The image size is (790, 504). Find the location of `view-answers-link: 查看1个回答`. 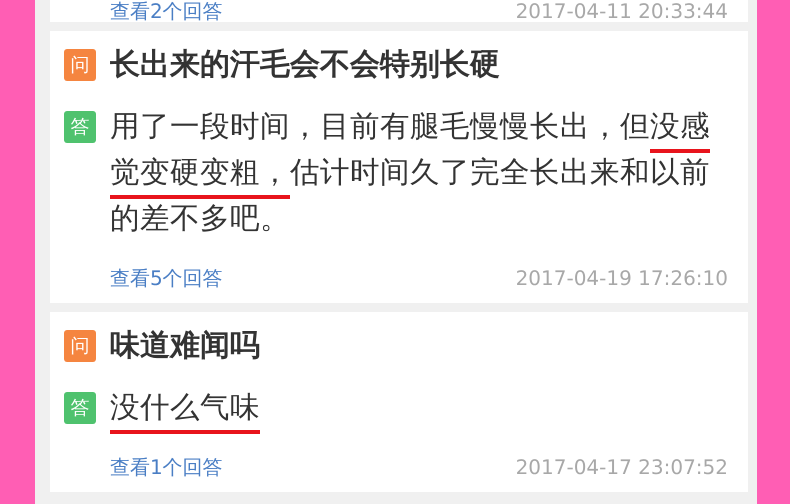

view-answers-link: 查看1个回答 is located at coordinates (166, 467).